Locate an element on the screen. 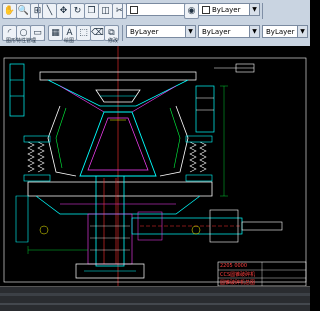  hatch-icon: ▦ is located at coordinates (55, 33).